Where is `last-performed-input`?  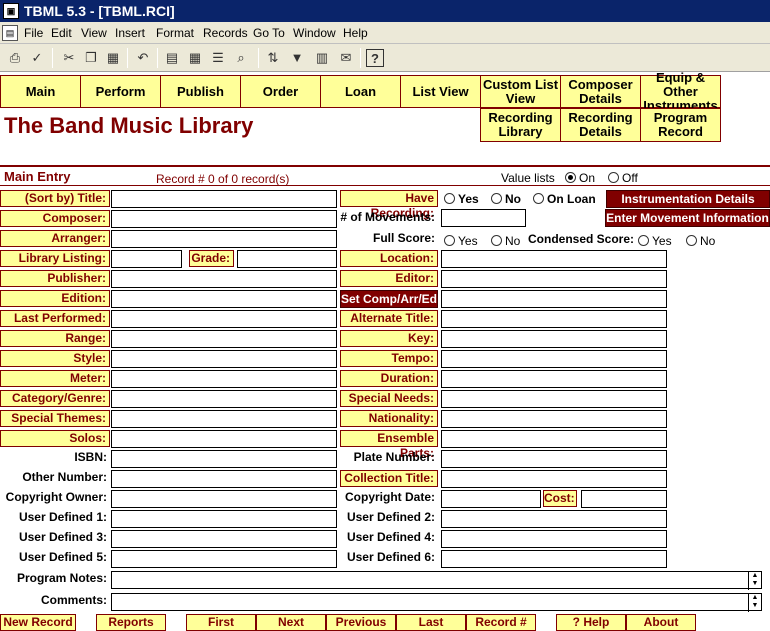 last-performed-input is located at coordinates (224, 319).